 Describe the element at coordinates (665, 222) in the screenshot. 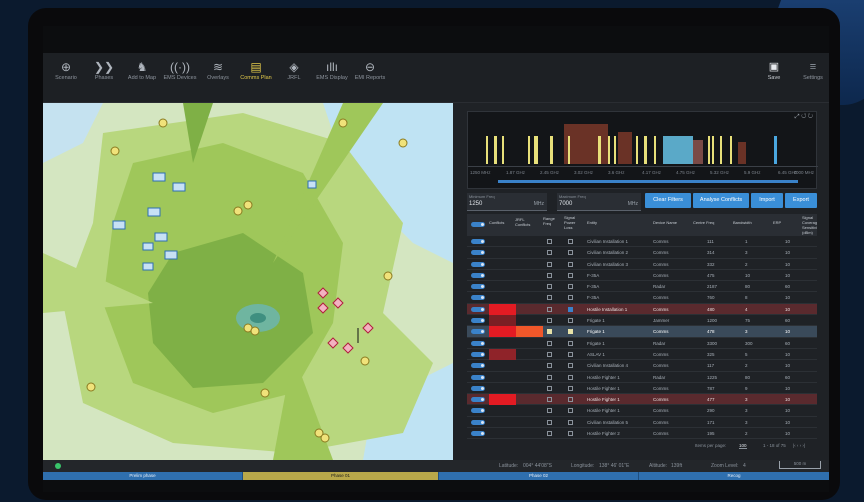

I see `col-device: Device Name` at that location.